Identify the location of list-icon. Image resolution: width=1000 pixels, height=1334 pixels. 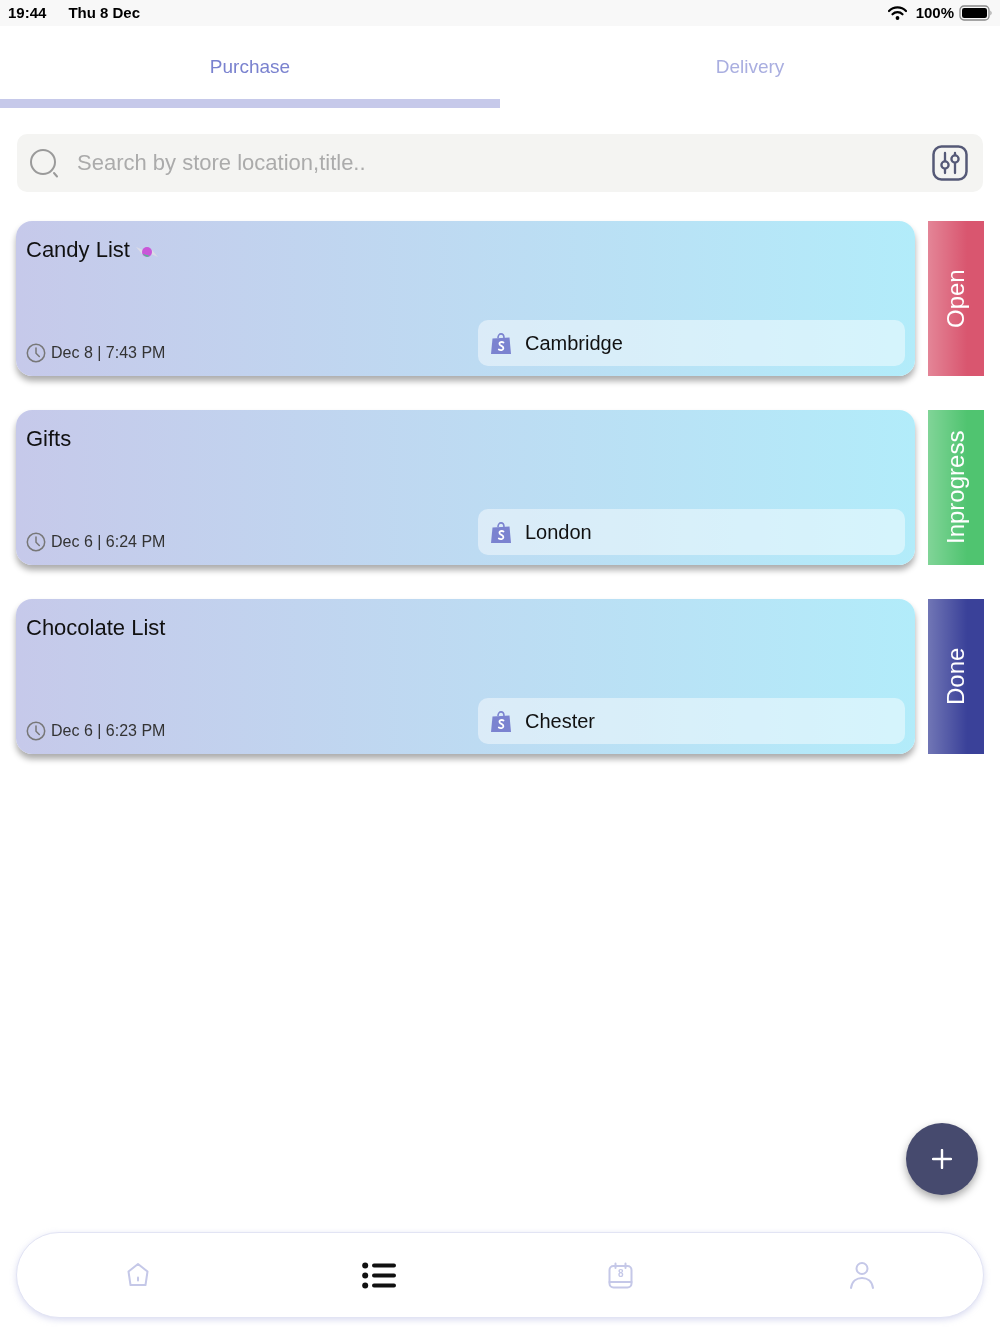
(379, 1275).